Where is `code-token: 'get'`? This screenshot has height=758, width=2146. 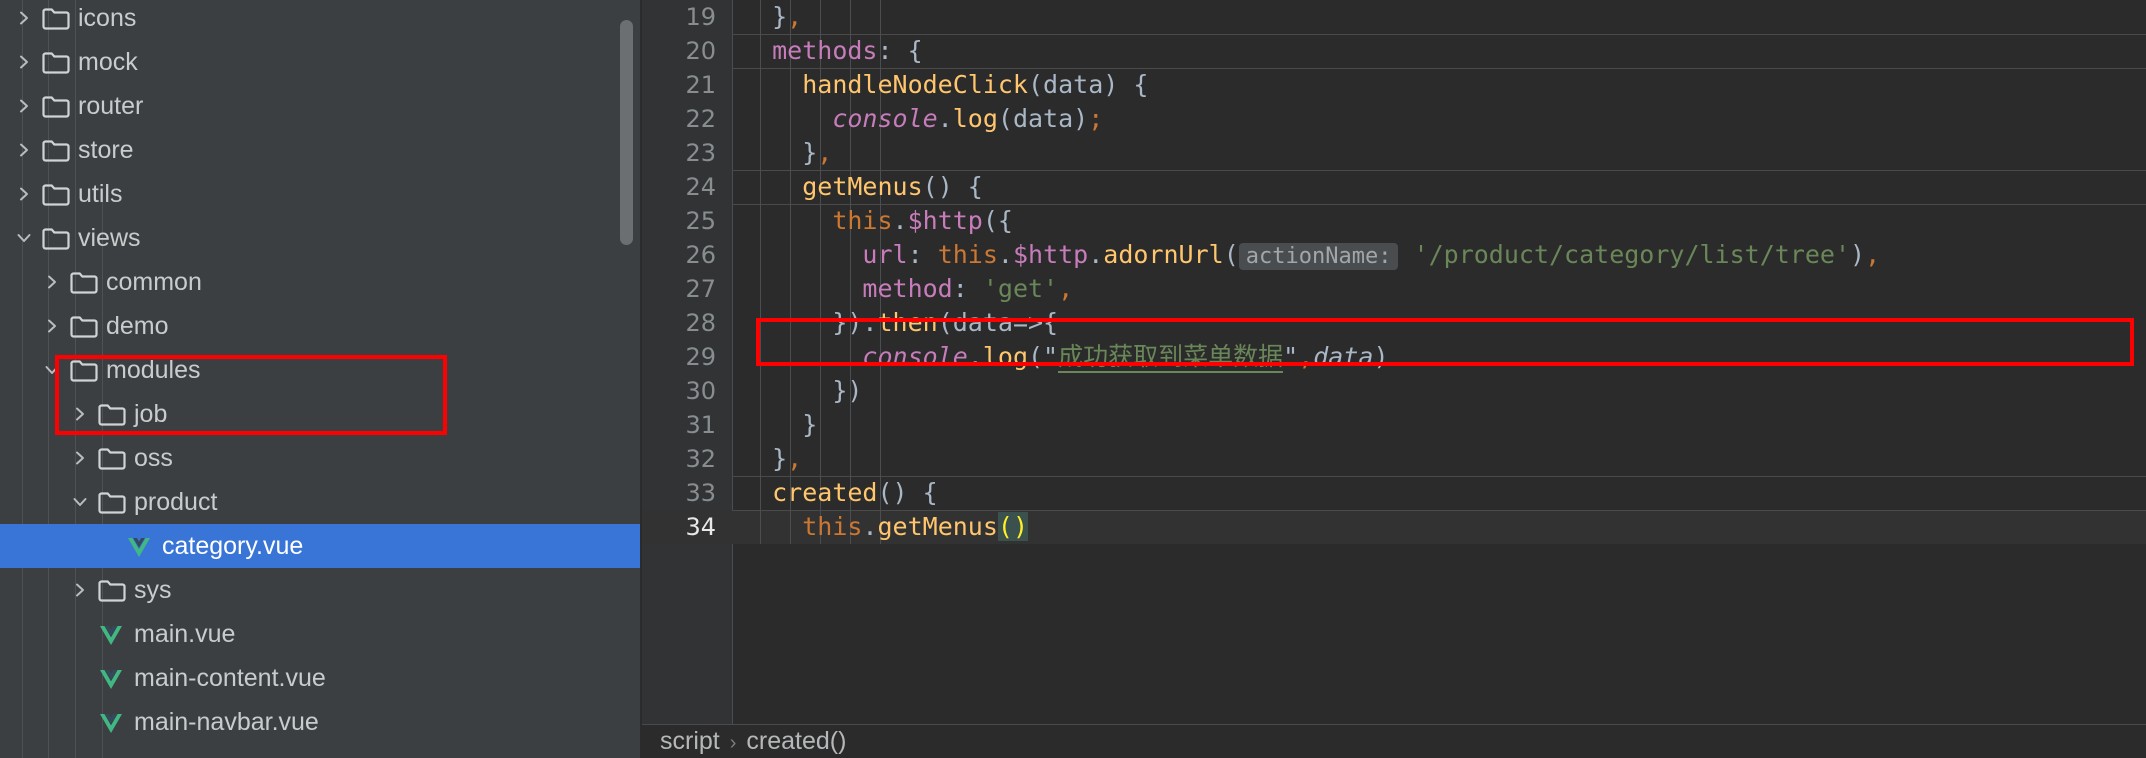 code-token: 'get' is located at coordinates (1020, 288).